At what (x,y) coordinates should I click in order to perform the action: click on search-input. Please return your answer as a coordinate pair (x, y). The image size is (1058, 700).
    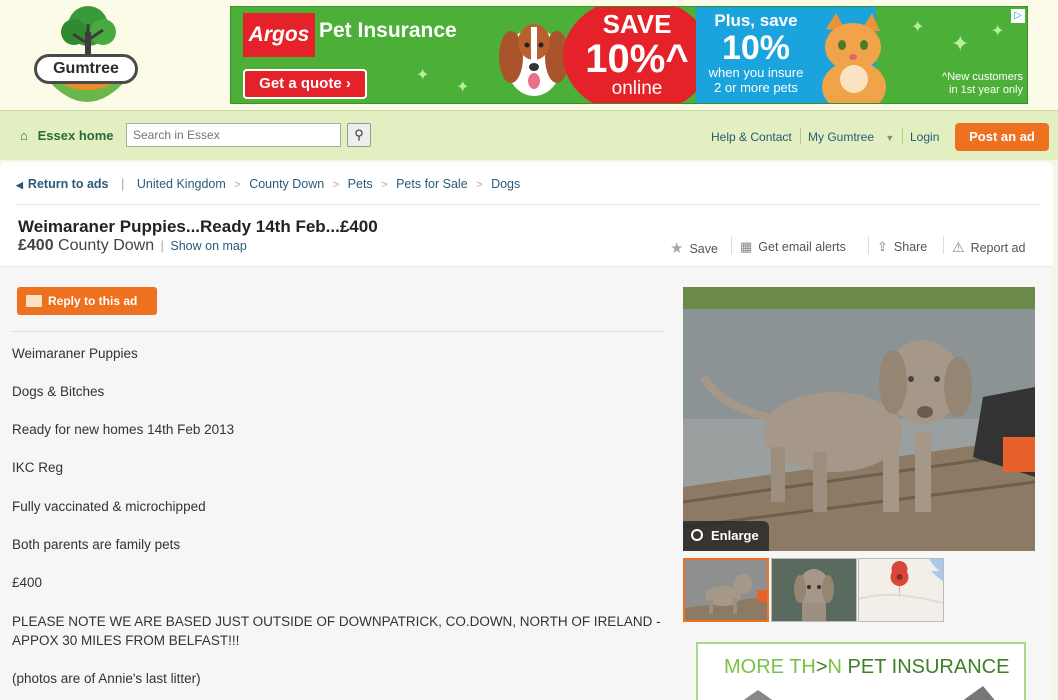
    Looking at the image, I should click on (233, 135).